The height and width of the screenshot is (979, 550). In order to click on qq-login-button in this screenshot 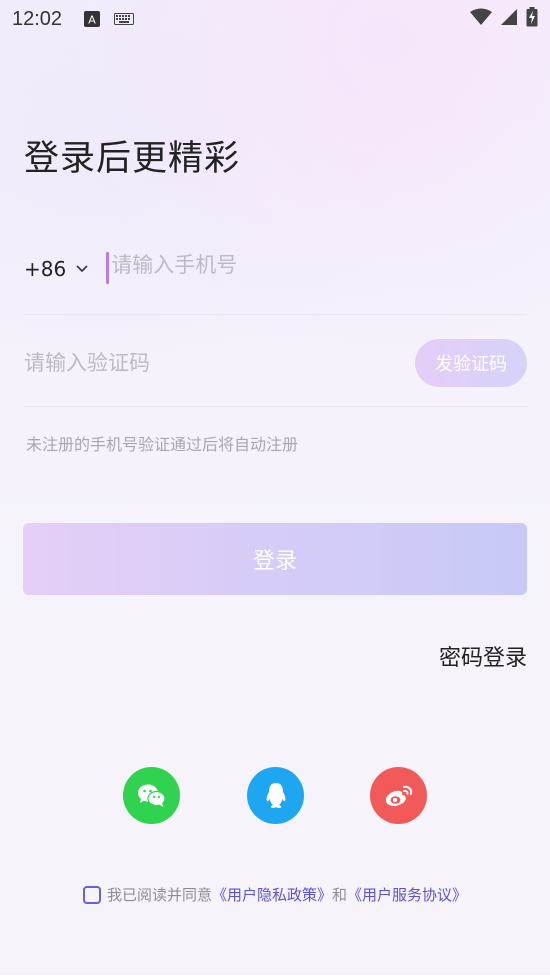, I will do `click(275, 795)`.